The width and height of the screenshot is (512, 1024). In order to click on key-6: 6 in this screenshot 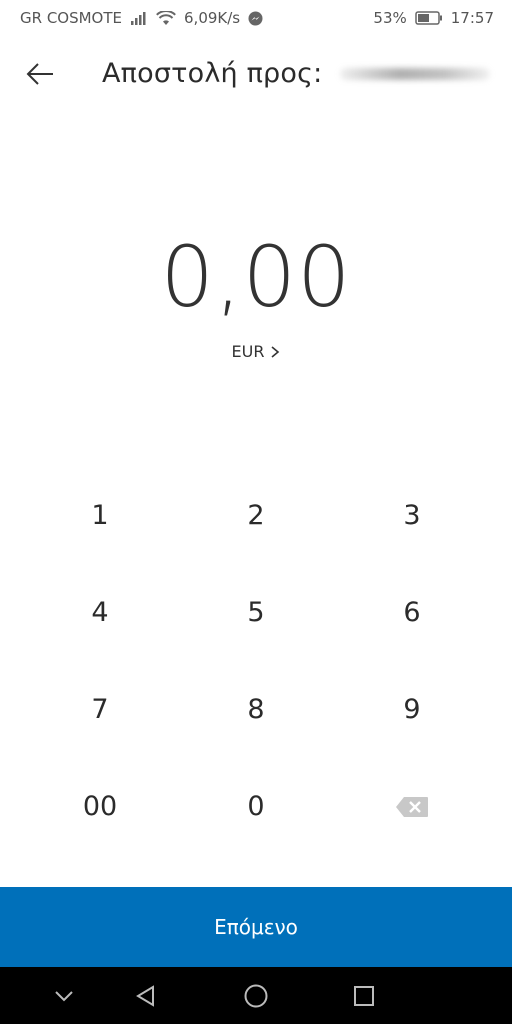, I will do `click(412, 612)`.